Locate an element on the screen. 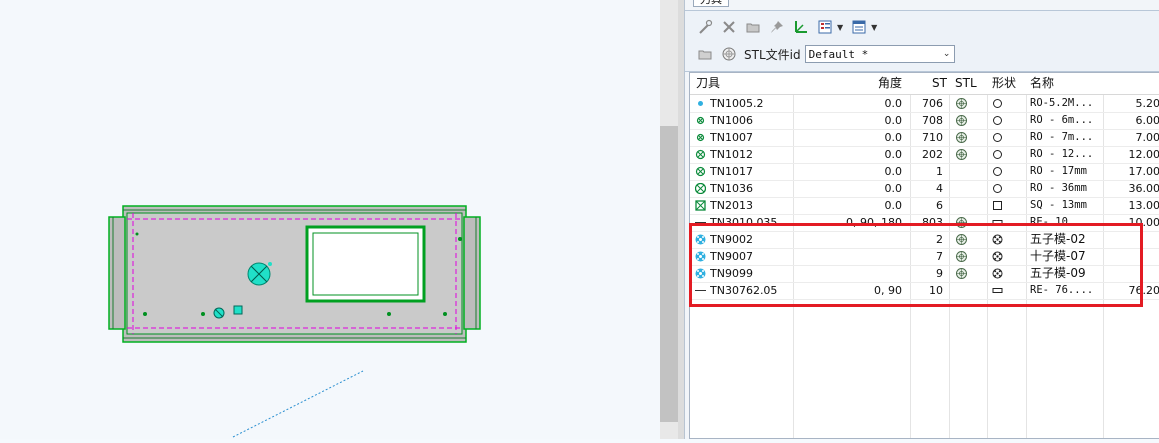 The width and height of the screenshot is (1159, 443). header-angle: 角度 is located at coordinates (890, 83).